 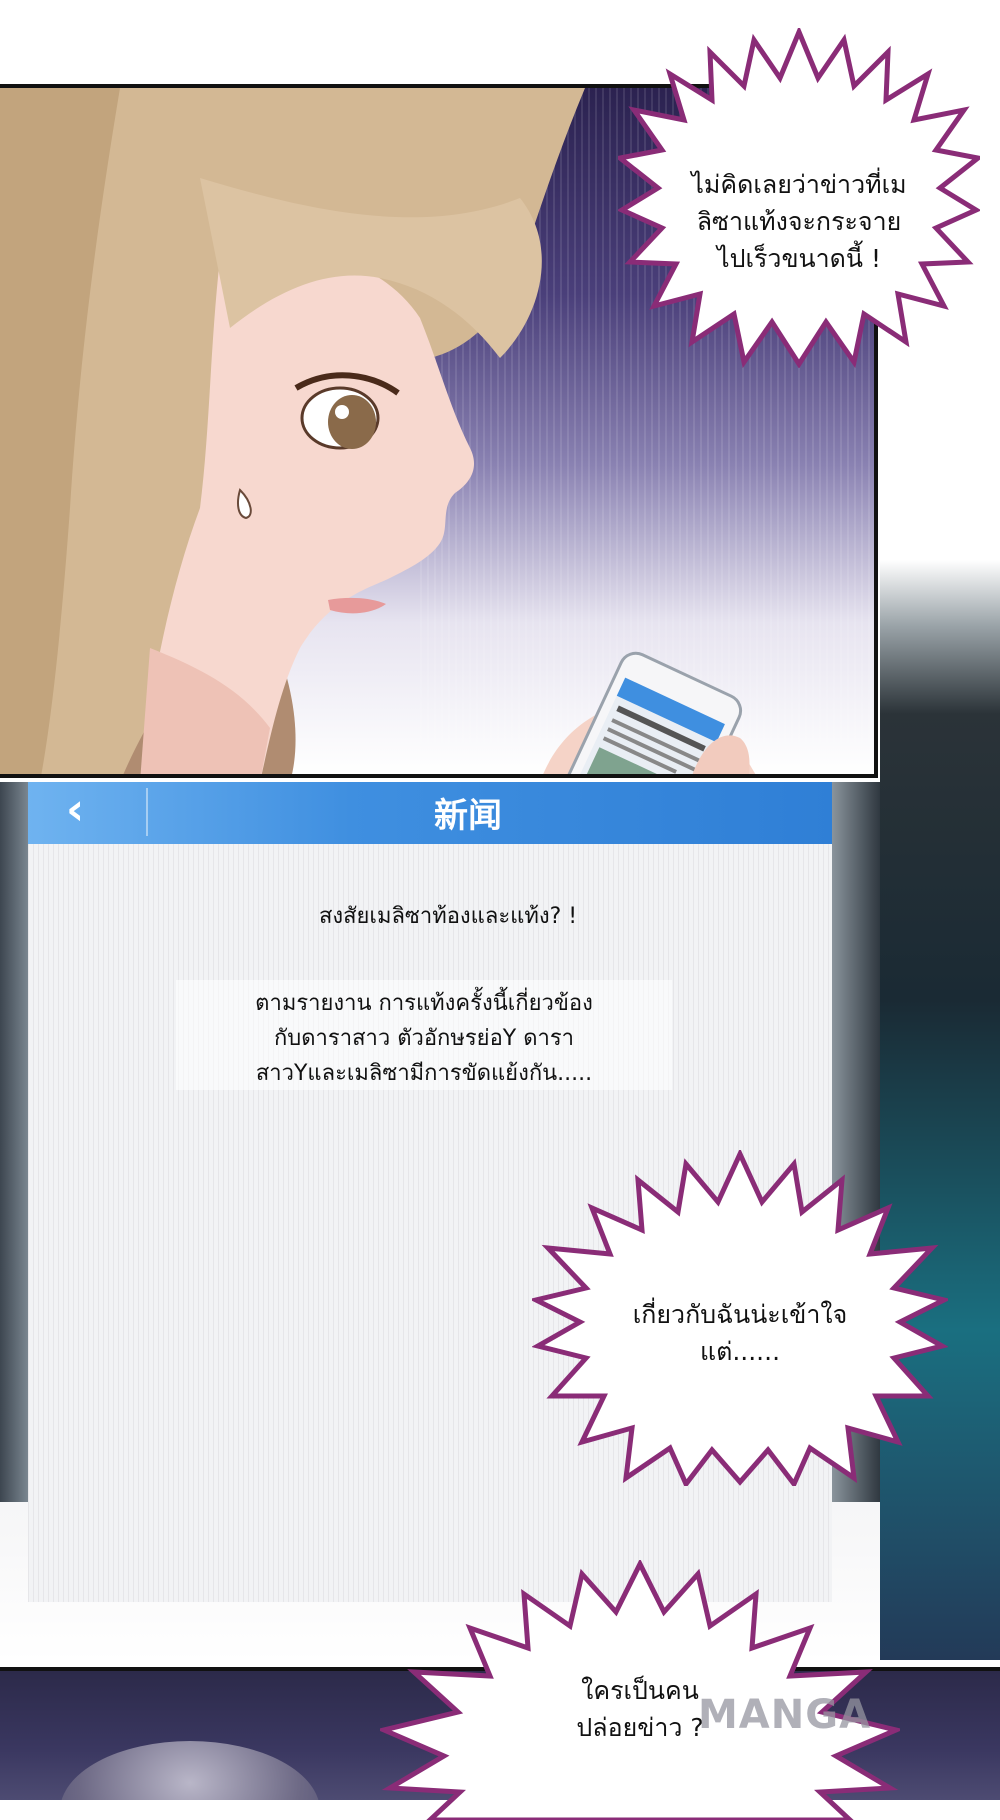 What do you see at coordinates (448, 916) in the screenshot?
I see `news-headline: สงสัยเมลิซาท้องและแท้ง? !` at bounding box center [448, 916].